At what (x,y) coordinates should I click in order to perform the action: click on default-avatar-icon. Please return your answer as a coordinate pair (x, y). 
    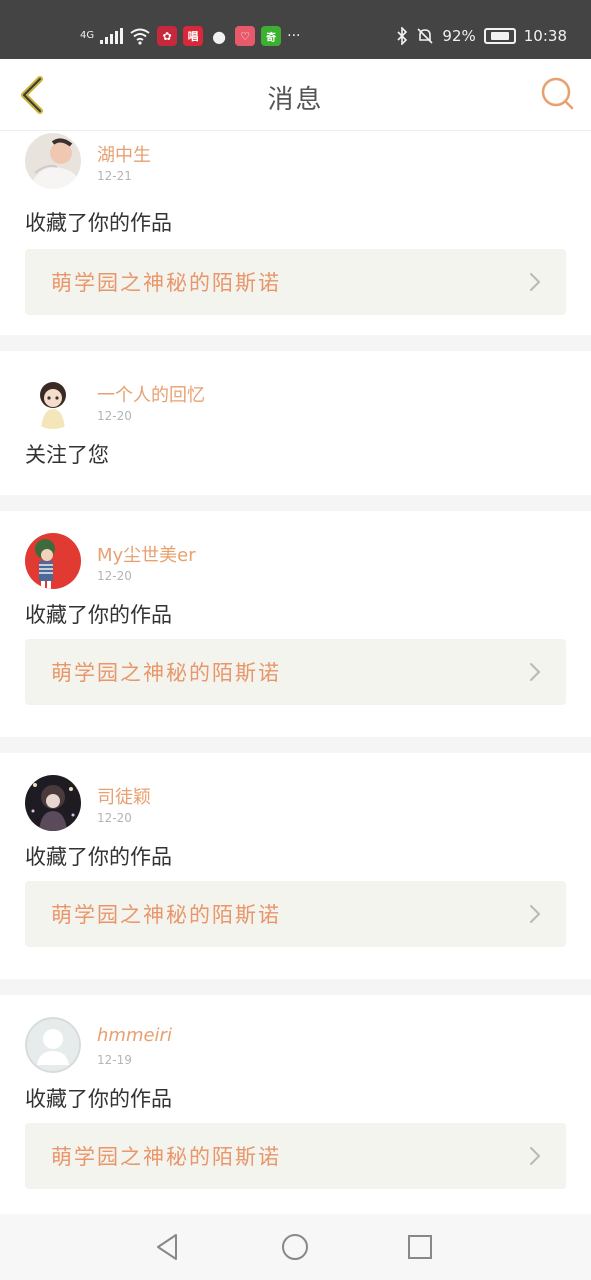
    Looking at the image, I should click on (53, 1045).